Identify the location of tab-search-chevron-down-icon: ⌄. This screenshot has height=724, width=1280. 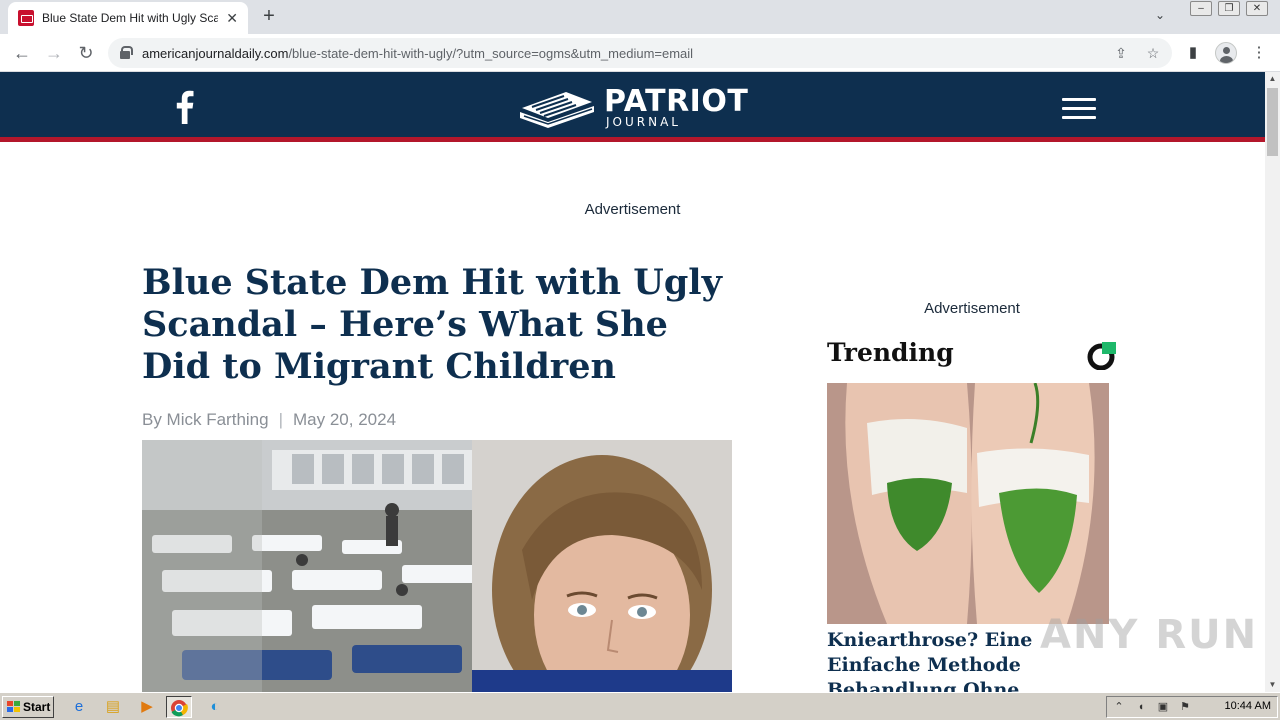
(1160, 17).